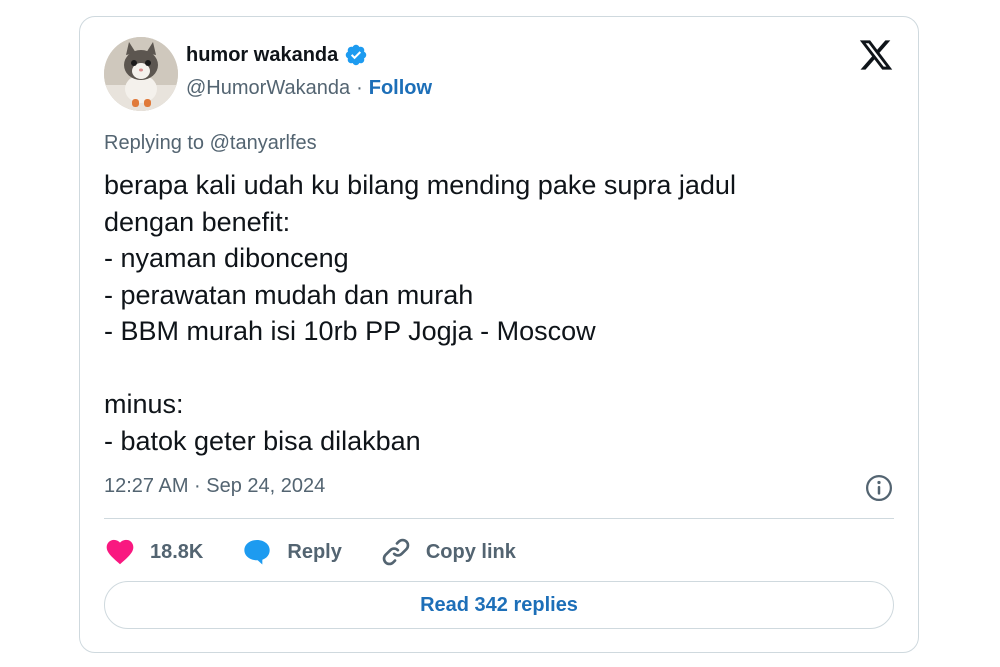 The image size is (1000, 667). What do you see at coordinates (120, 552) in the screenshot?
I see `heart-icon` at bounding box center [120, 552].